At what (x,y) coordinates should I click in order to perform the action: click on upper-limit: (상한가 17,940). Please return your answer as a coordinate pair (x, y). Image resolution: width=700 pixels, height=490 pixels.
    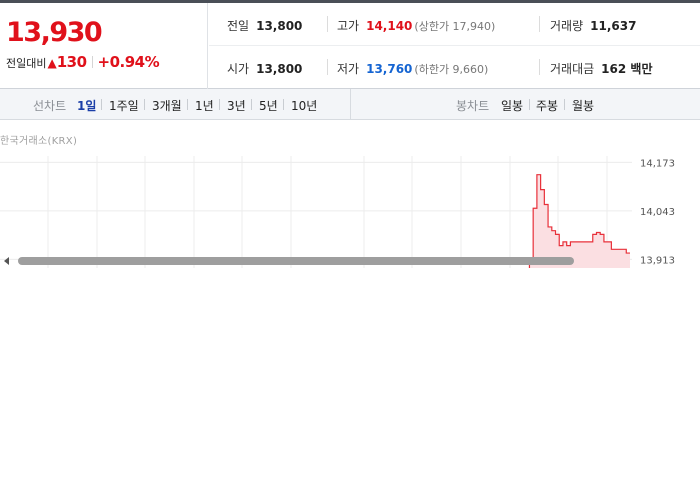
    Looking at the image, I should click on (455, 26).